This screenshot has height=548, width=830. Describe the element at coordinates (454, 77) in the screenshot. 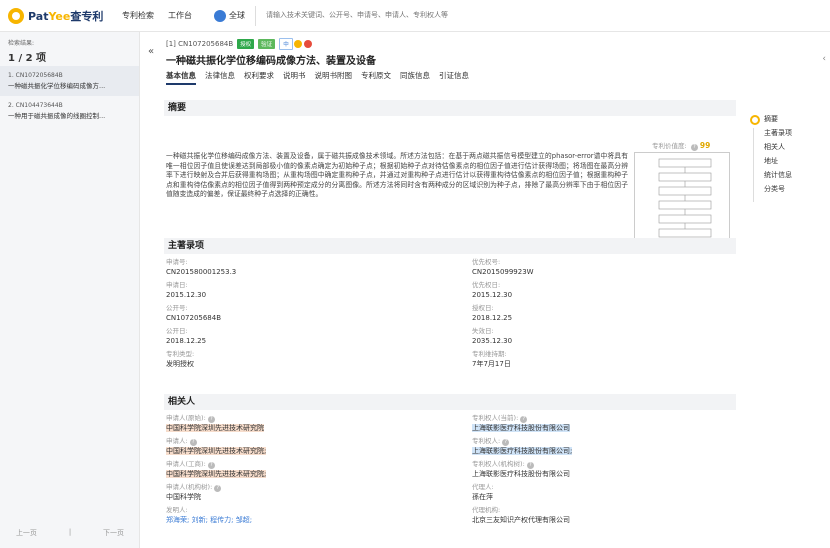

I see `tab-citation: 引证信息` at that location.